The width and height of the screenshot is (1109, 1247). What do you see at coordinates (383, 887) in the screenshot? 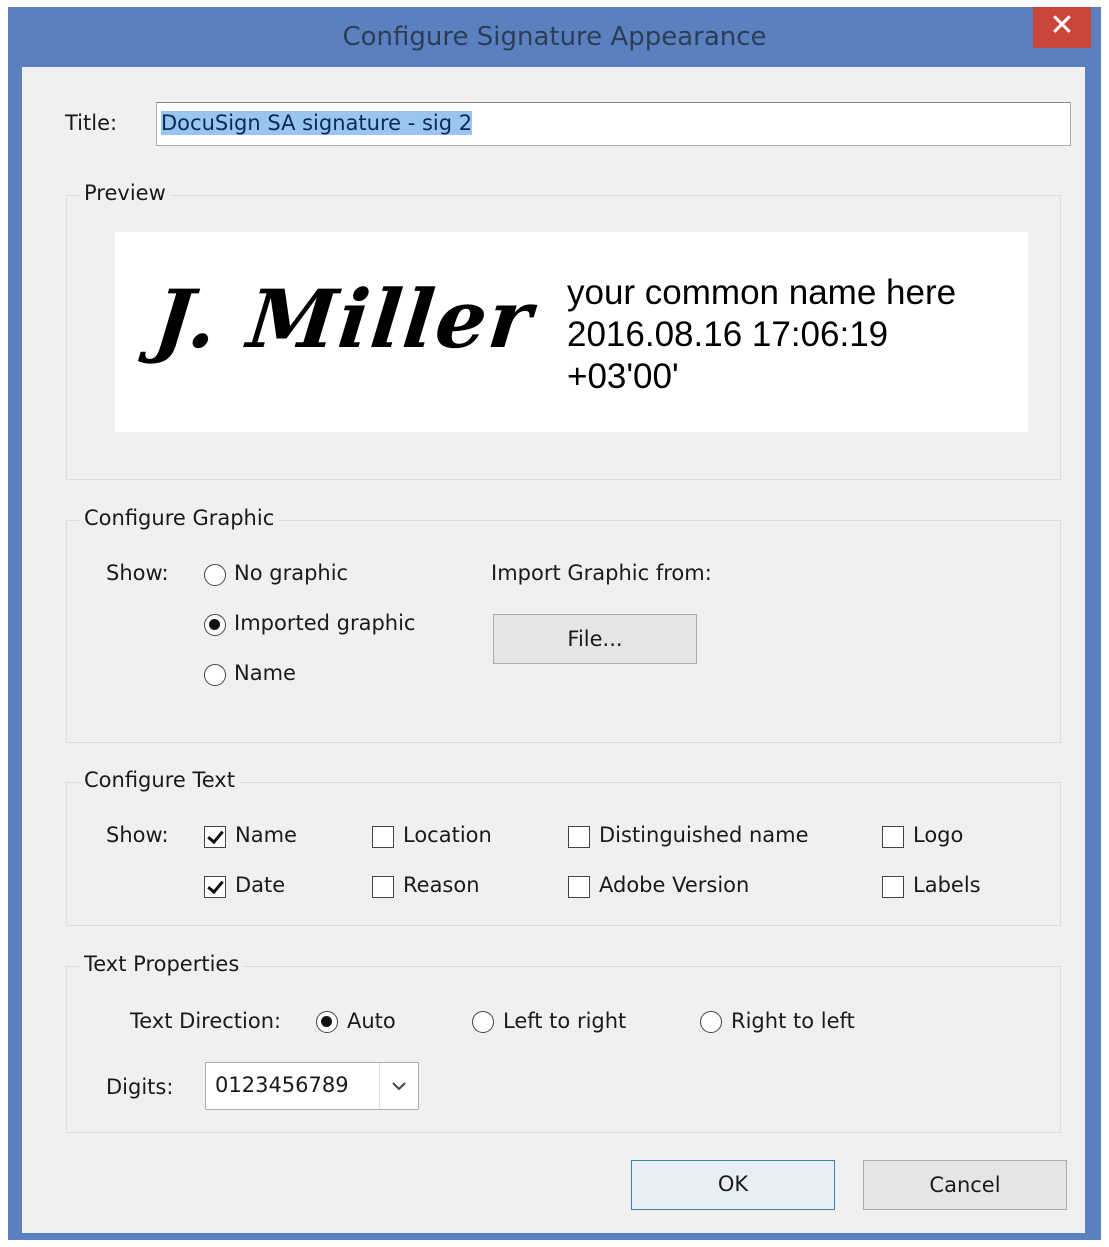
I see `reason-checkbox` at bounding box center [383, 887].